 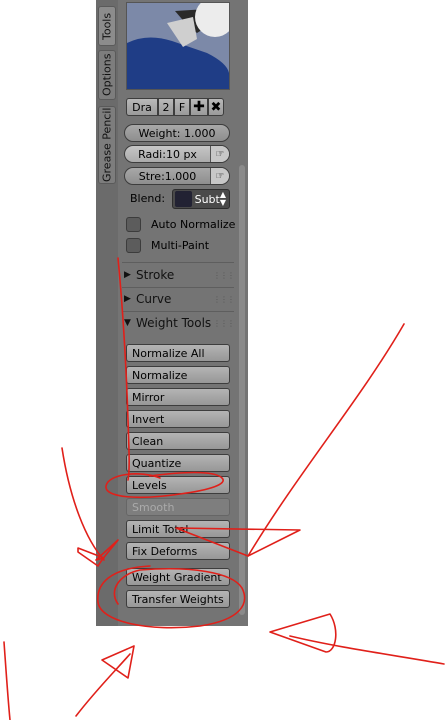 What do you see at coordinates (178, 419) in the screenshot?
I see `invert-button: Invert` at bounding box center [178, 419].